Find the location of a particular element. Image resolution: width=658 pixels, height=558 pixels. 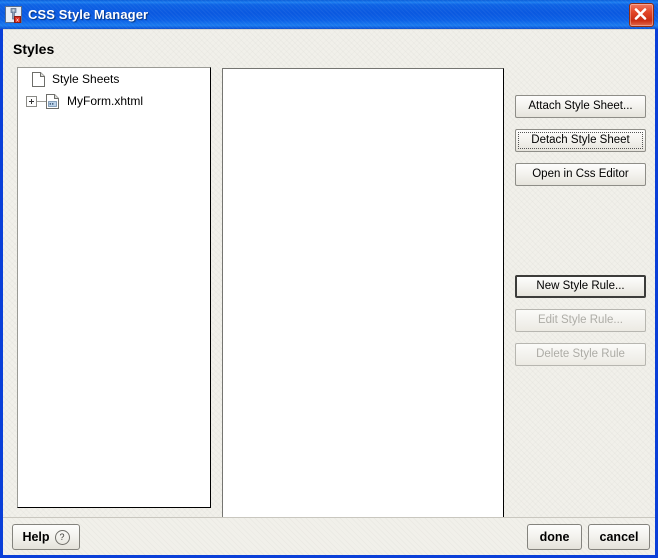

tree-item-label: MyForm.xhtml is located at coordinates (105, 101).